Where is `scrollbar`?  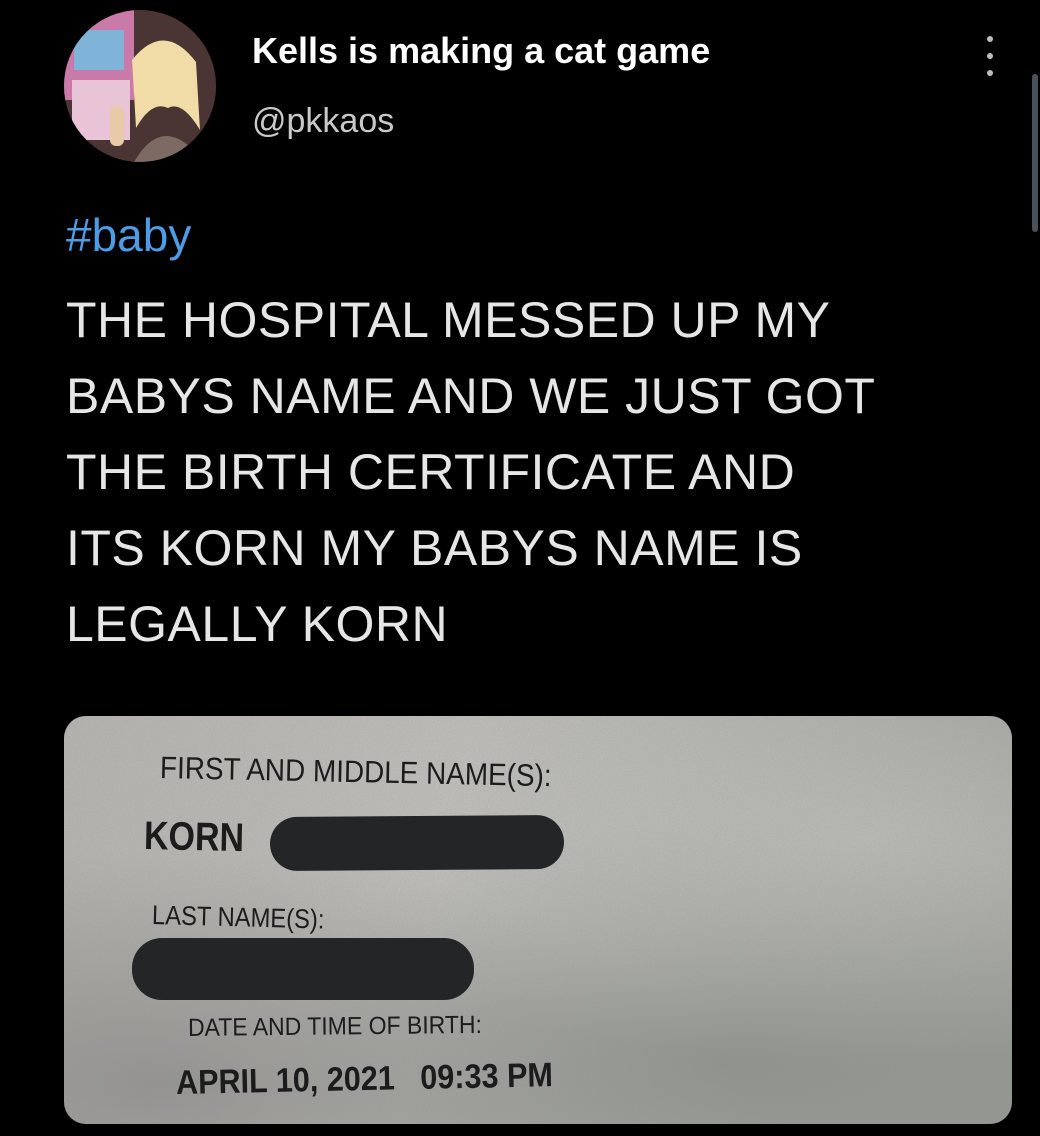
scrollbar is located at coordinates (1035, 153).